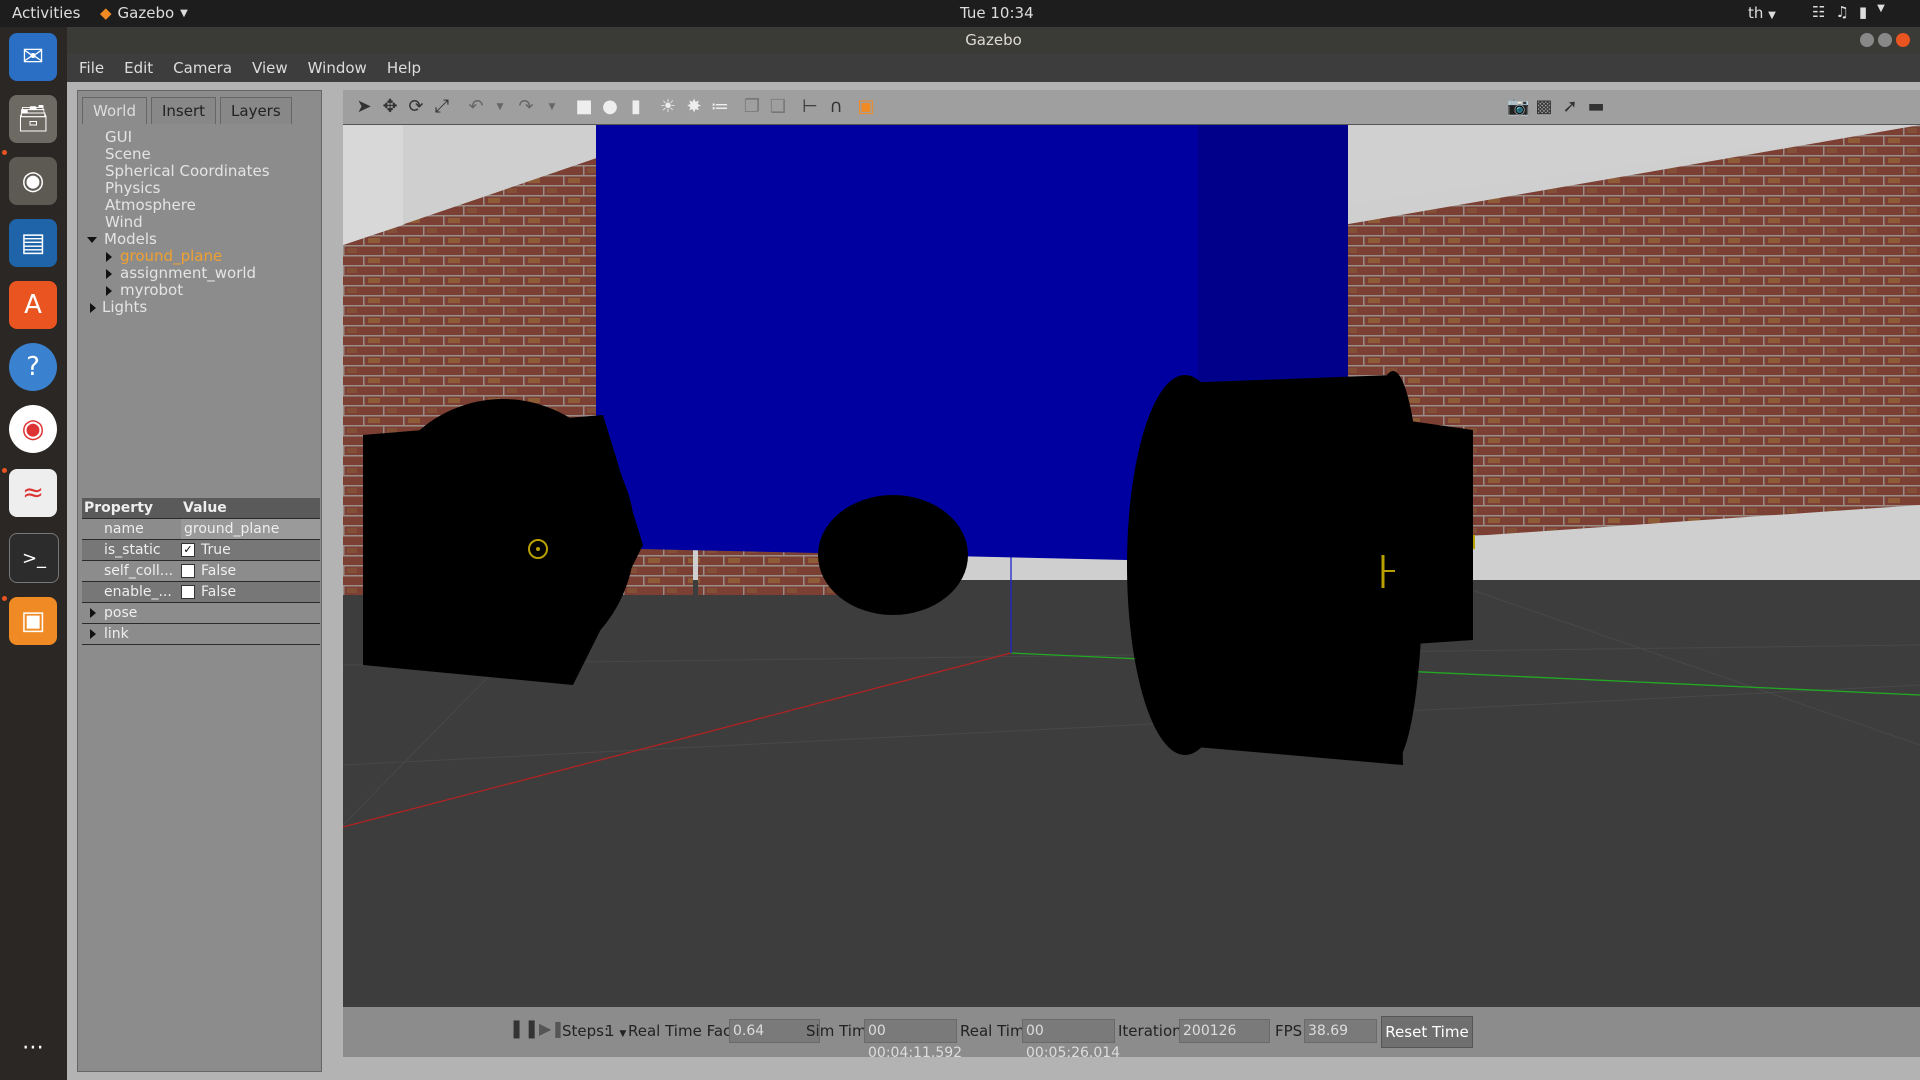 The image size is (1920, 1080). I want to click on show-apps-icon: ⋯, so click(33, 1047).